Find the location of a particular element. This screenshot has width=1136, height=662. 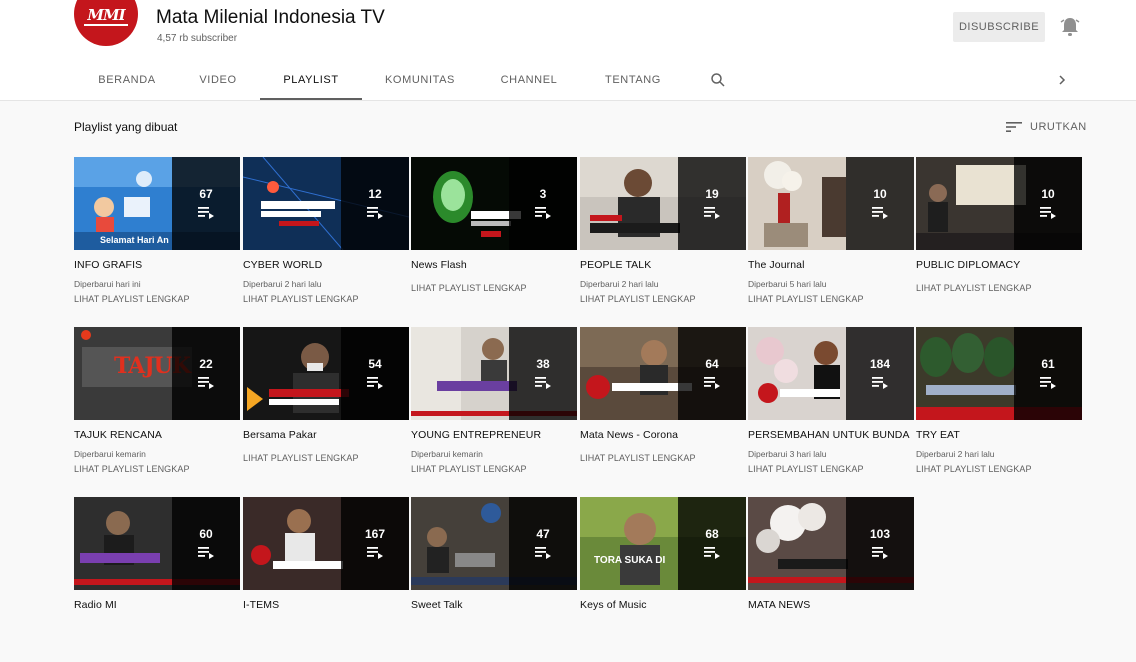

playlist-title: PUBLIC DIPLOMACY is located at coordinates (1006, 265).